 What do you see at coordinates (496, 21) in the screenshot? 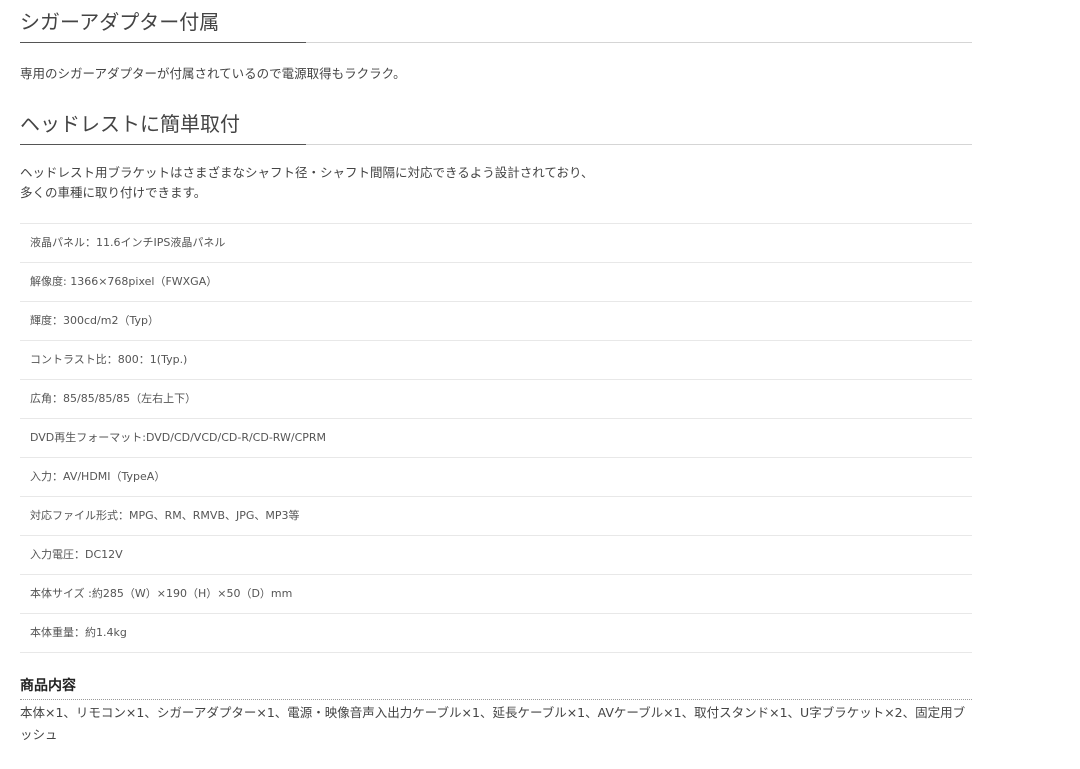
I see `section-heading-cigar-adapter: シガーアダプター付属` at bounding box center [496, 21].